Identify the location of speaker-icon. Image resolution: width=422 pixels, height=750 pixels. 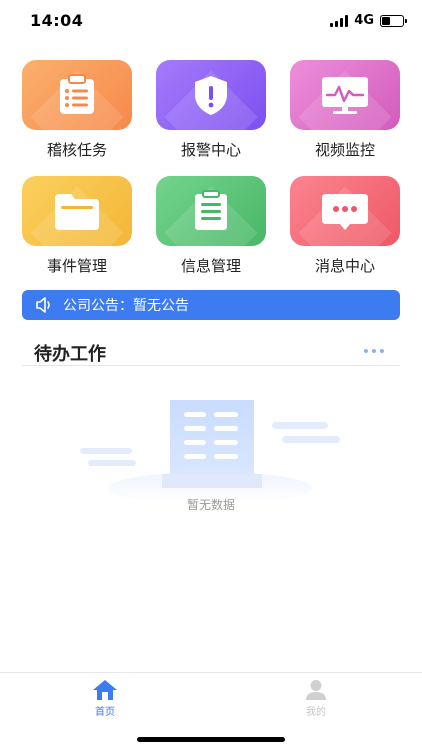
(43, 305).